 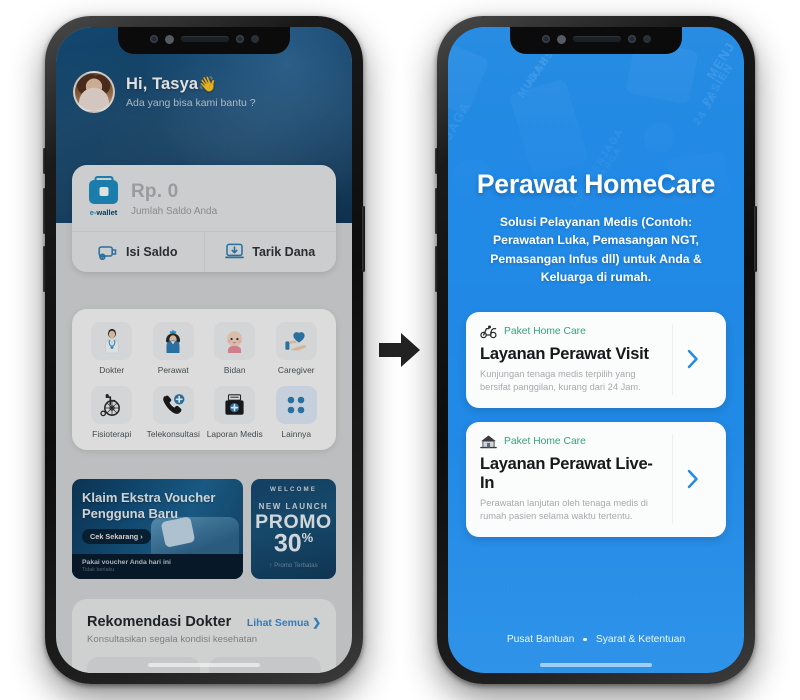 What do you see at coordinates (284, 623) in the screenshot?
I see `see-all-link: Lihat Semua ❯` at bounding box center [284, 623].